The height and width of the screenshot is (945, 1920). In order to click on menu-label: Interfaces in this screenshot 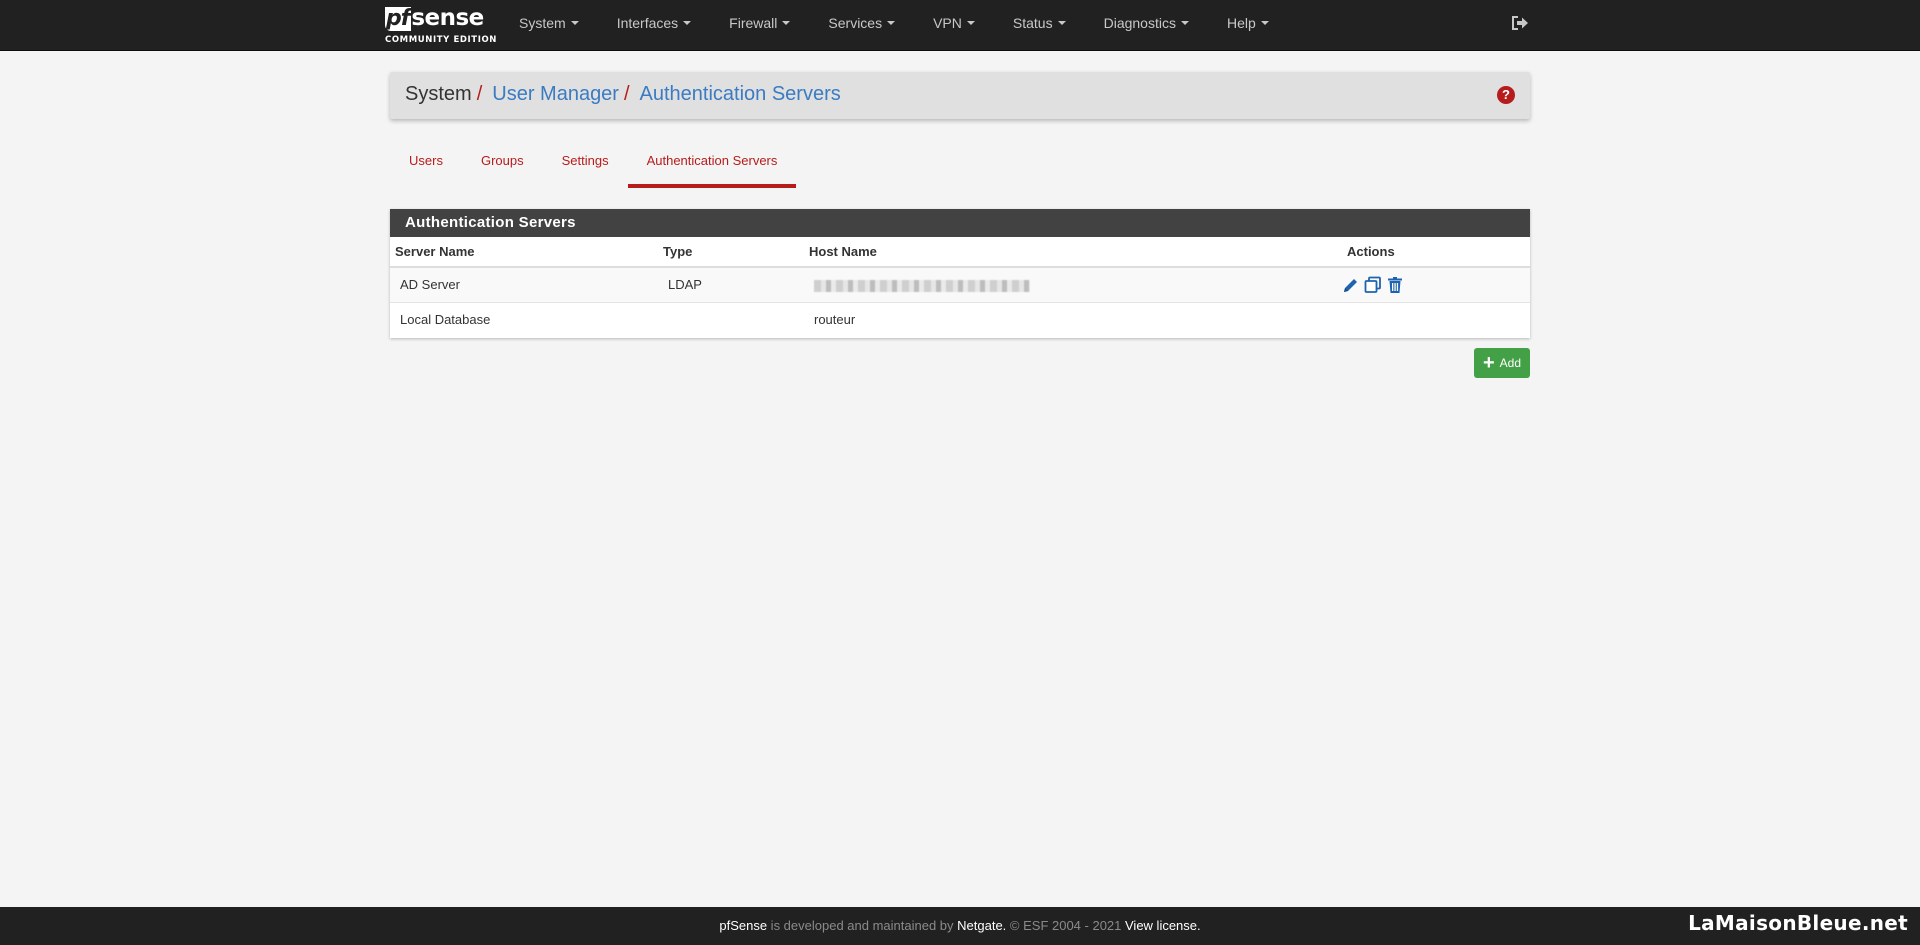, I will do `click(647, 23)`.